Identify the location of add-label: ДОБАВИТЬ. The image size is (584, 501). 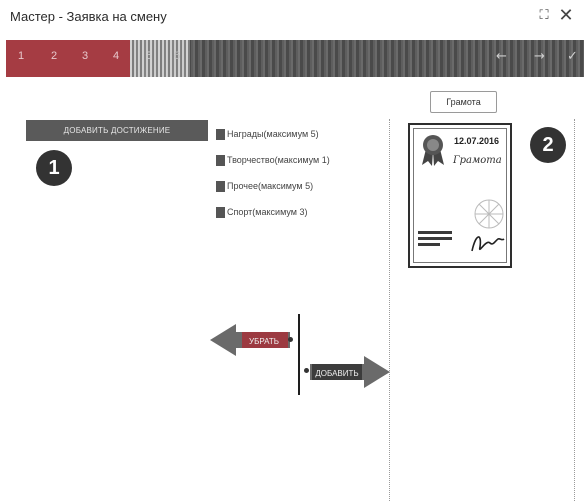
(336, 373).